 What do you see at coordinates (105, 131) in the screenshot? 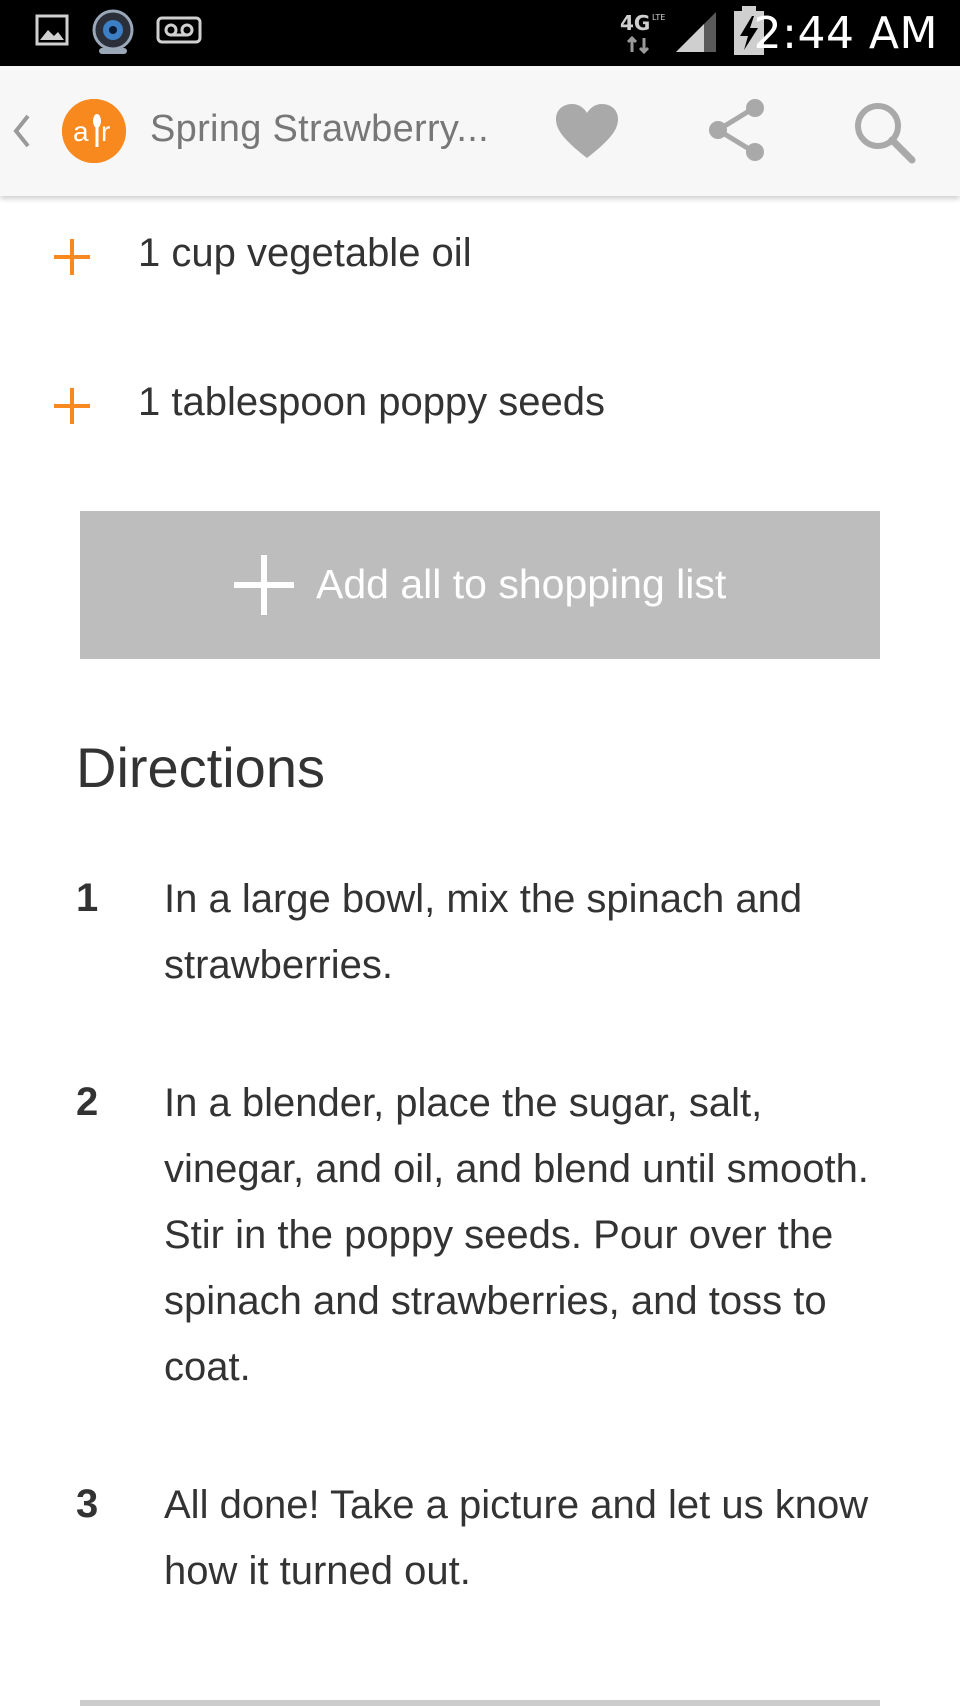
I see `svg-text: r` at bounding box center [105, 131].